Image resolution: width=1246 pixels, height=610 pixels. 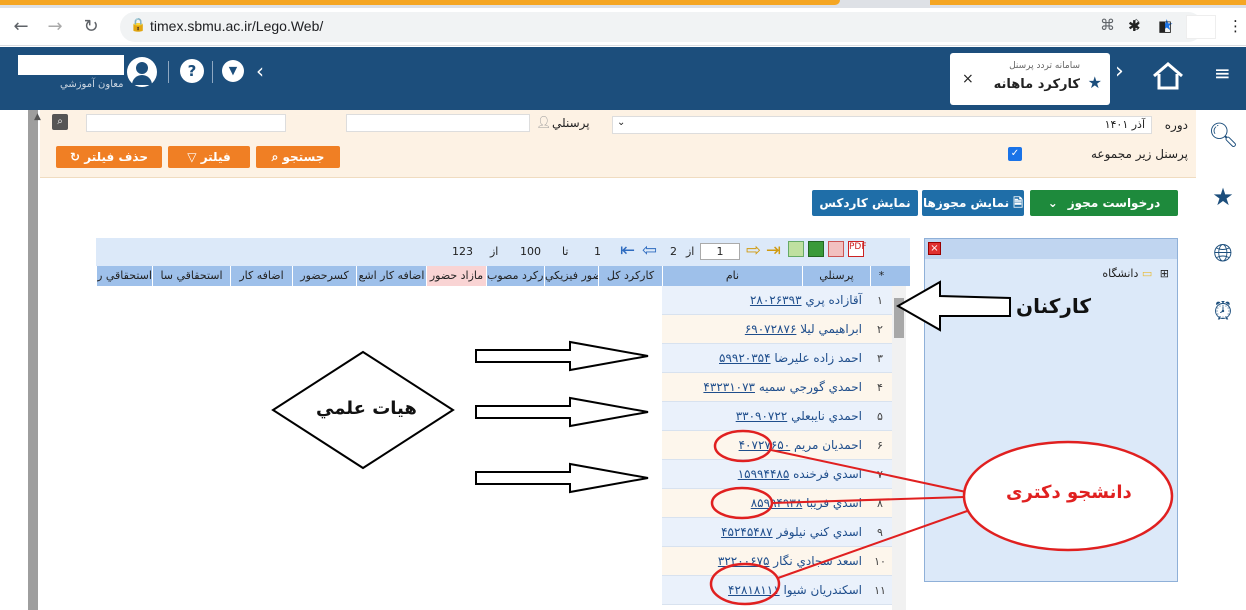 I want to click on faculty-annotation: هيات علمي, so click(x=366, y=408).